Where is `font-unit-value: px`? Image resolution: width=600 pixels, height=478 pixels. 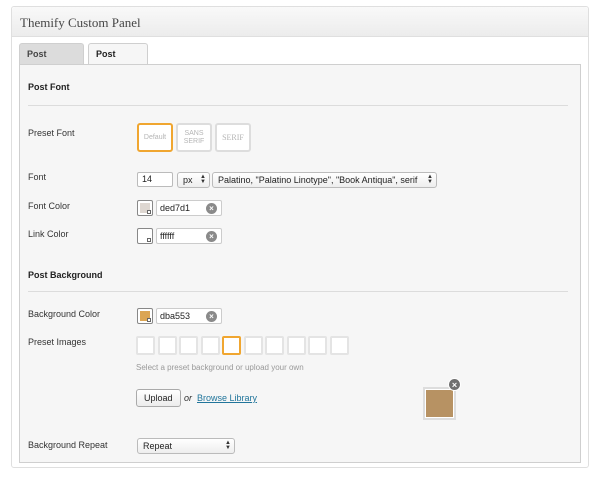
font-unit-value: px is located at coordinates (188, 180).